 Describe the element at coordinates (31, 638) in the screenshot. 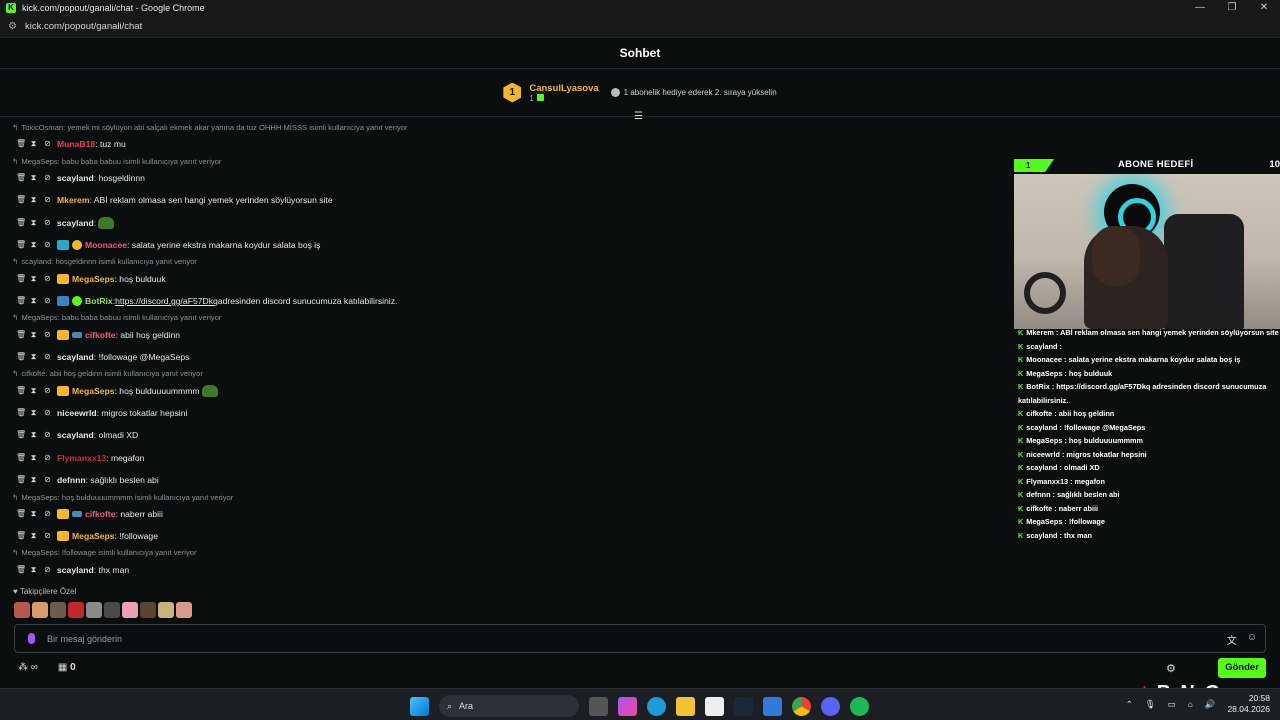

I see `mic-icon` at that location.